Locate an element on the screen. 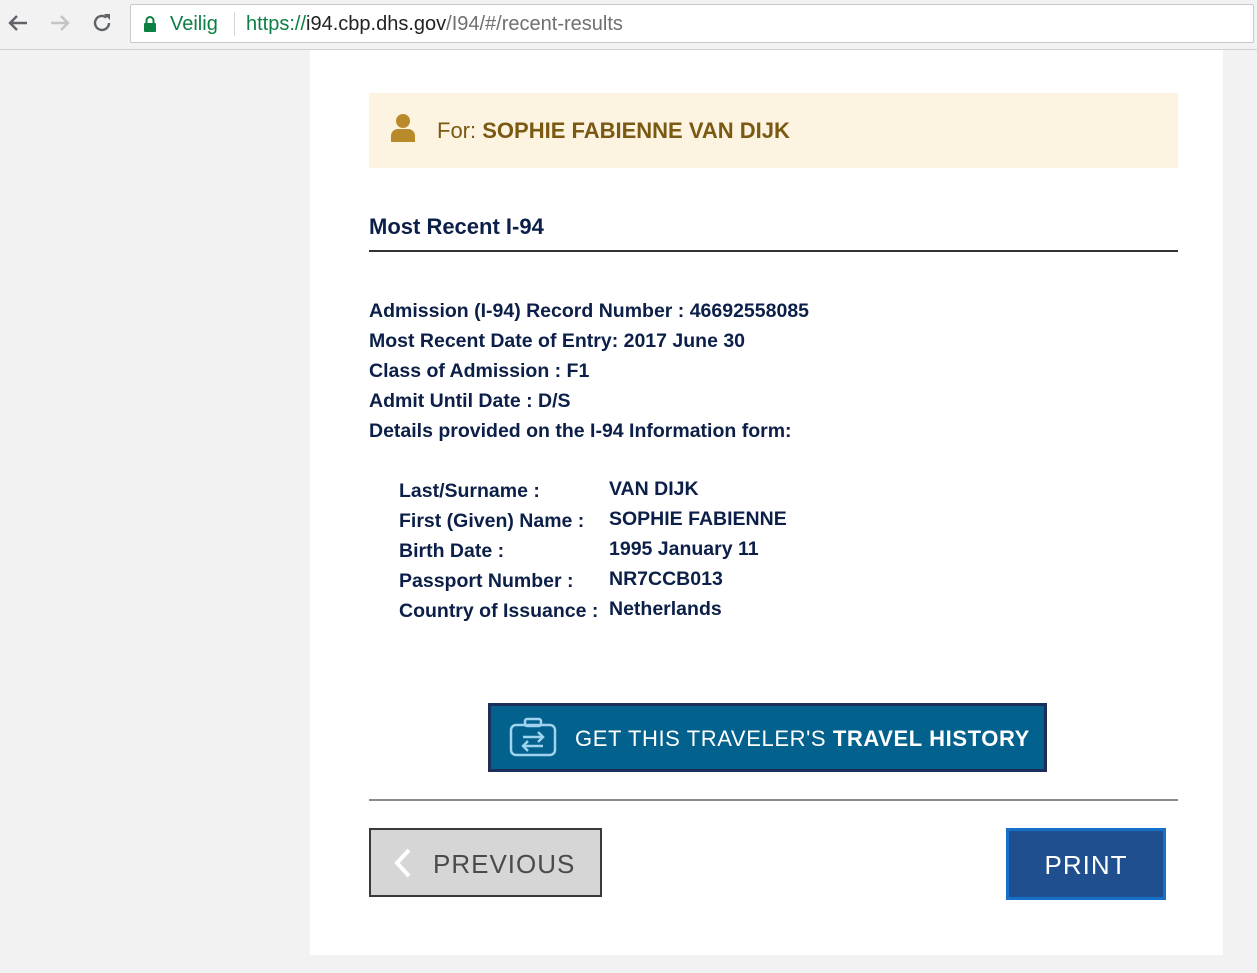  briefcase-swap-icon is located at coordinates (533, 737).